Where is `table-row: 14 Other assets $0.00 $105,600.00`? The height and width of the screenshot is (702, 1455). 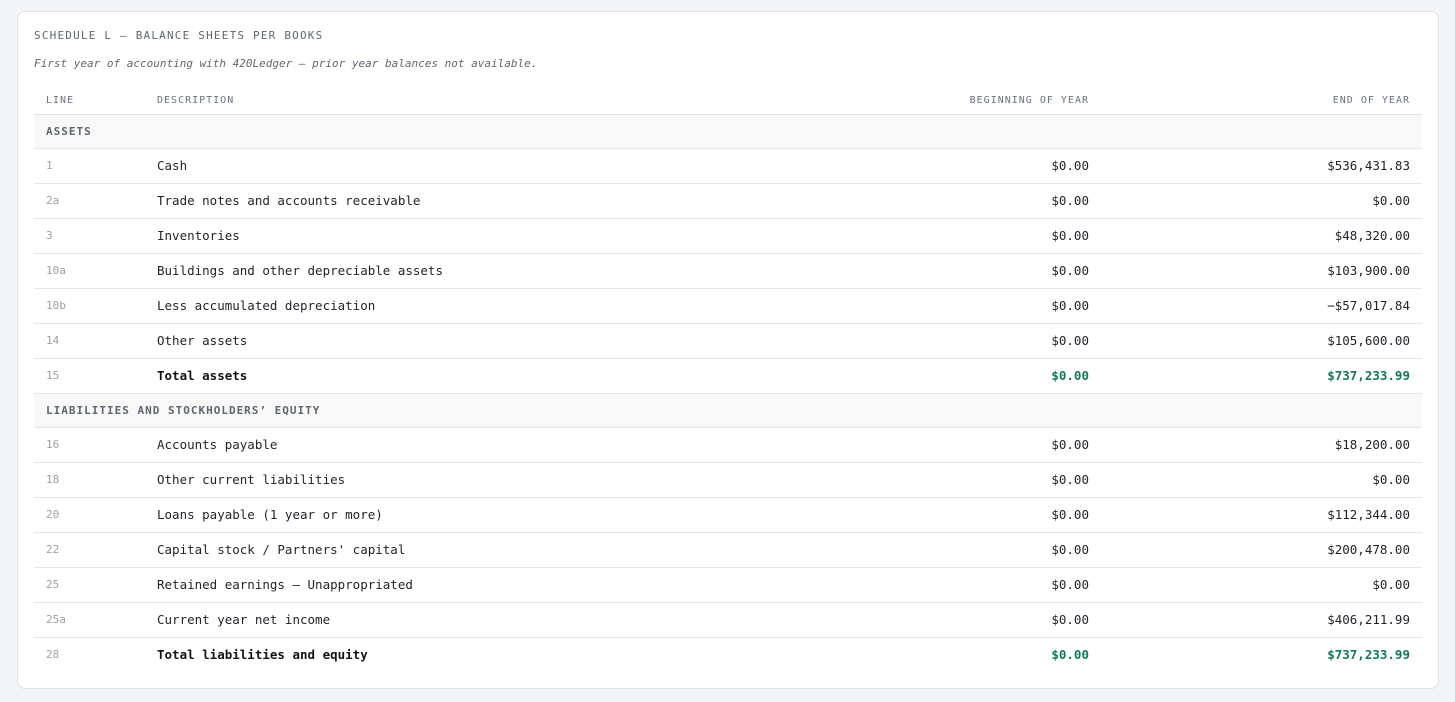
table-row: 14 Other assets $0.00 $105,600.00 is located at coordinates (728, 341).